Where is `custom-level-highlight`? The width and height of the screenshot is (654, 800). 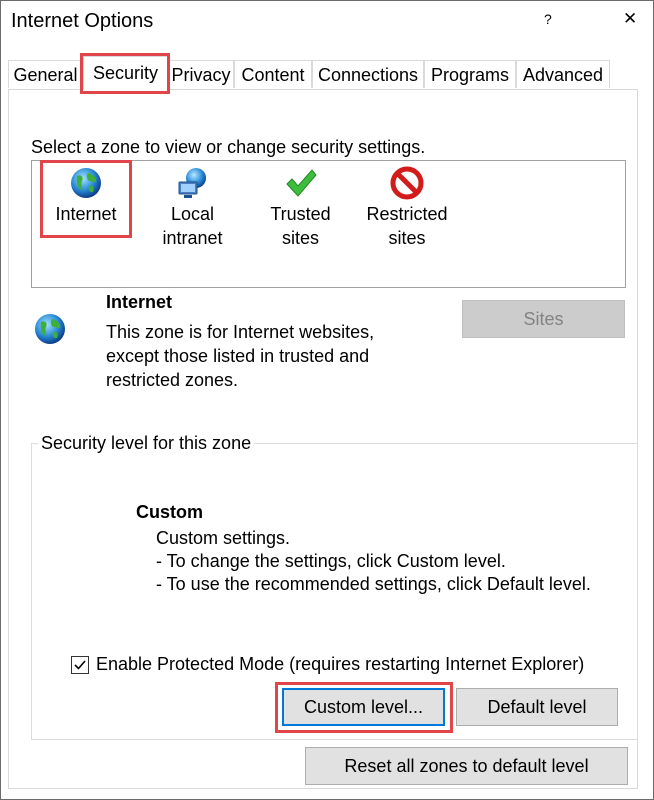
custom-level-highlight is located at coordinates (364, 707).